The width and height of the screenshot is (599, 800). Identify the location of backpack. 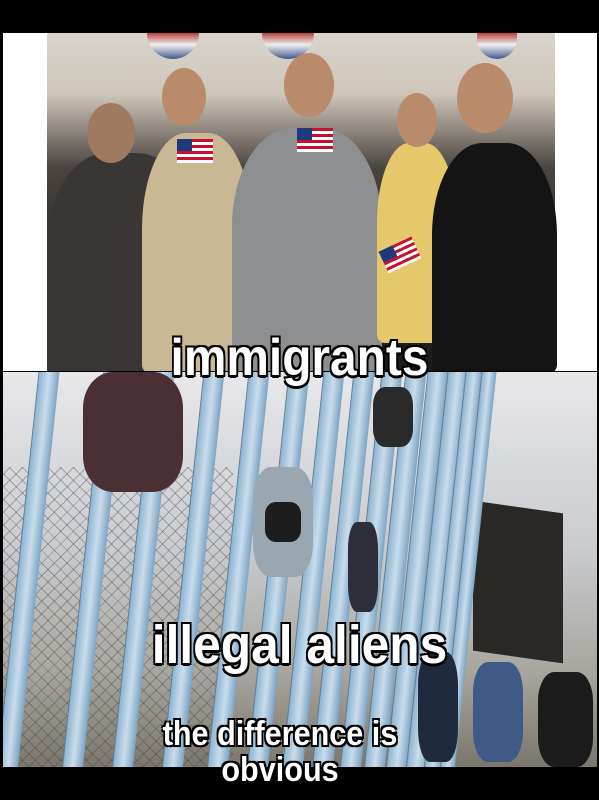
(283, 522).